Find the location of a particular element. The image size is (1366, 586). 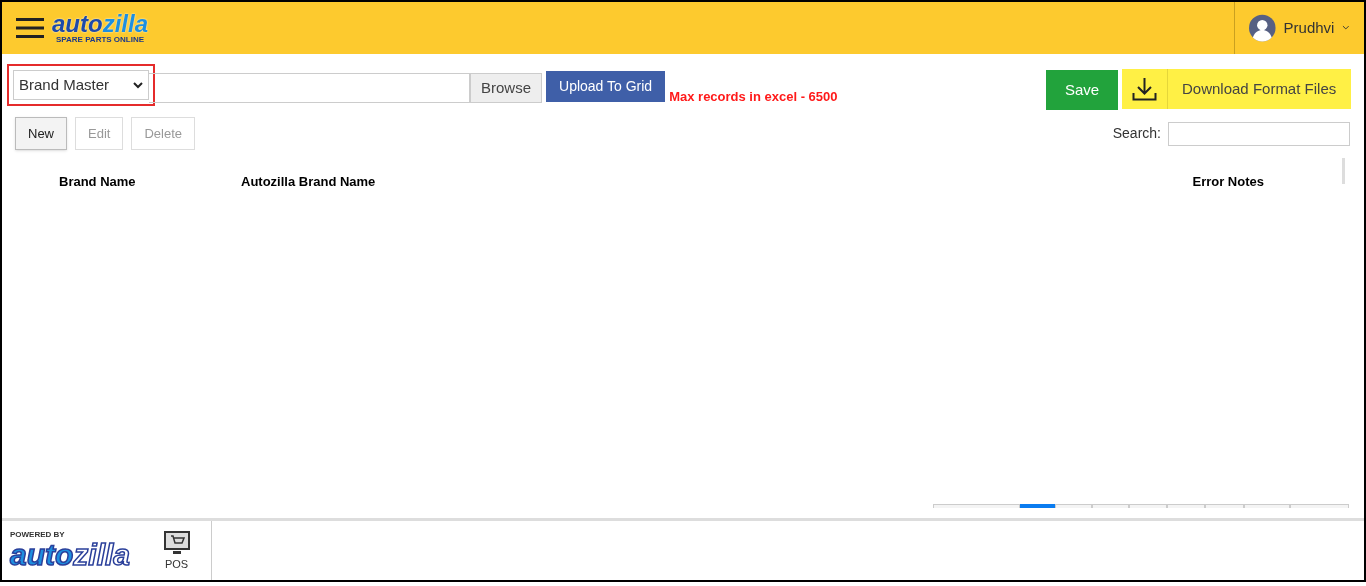

avatar-icon is located at coordinates (1262, 28).